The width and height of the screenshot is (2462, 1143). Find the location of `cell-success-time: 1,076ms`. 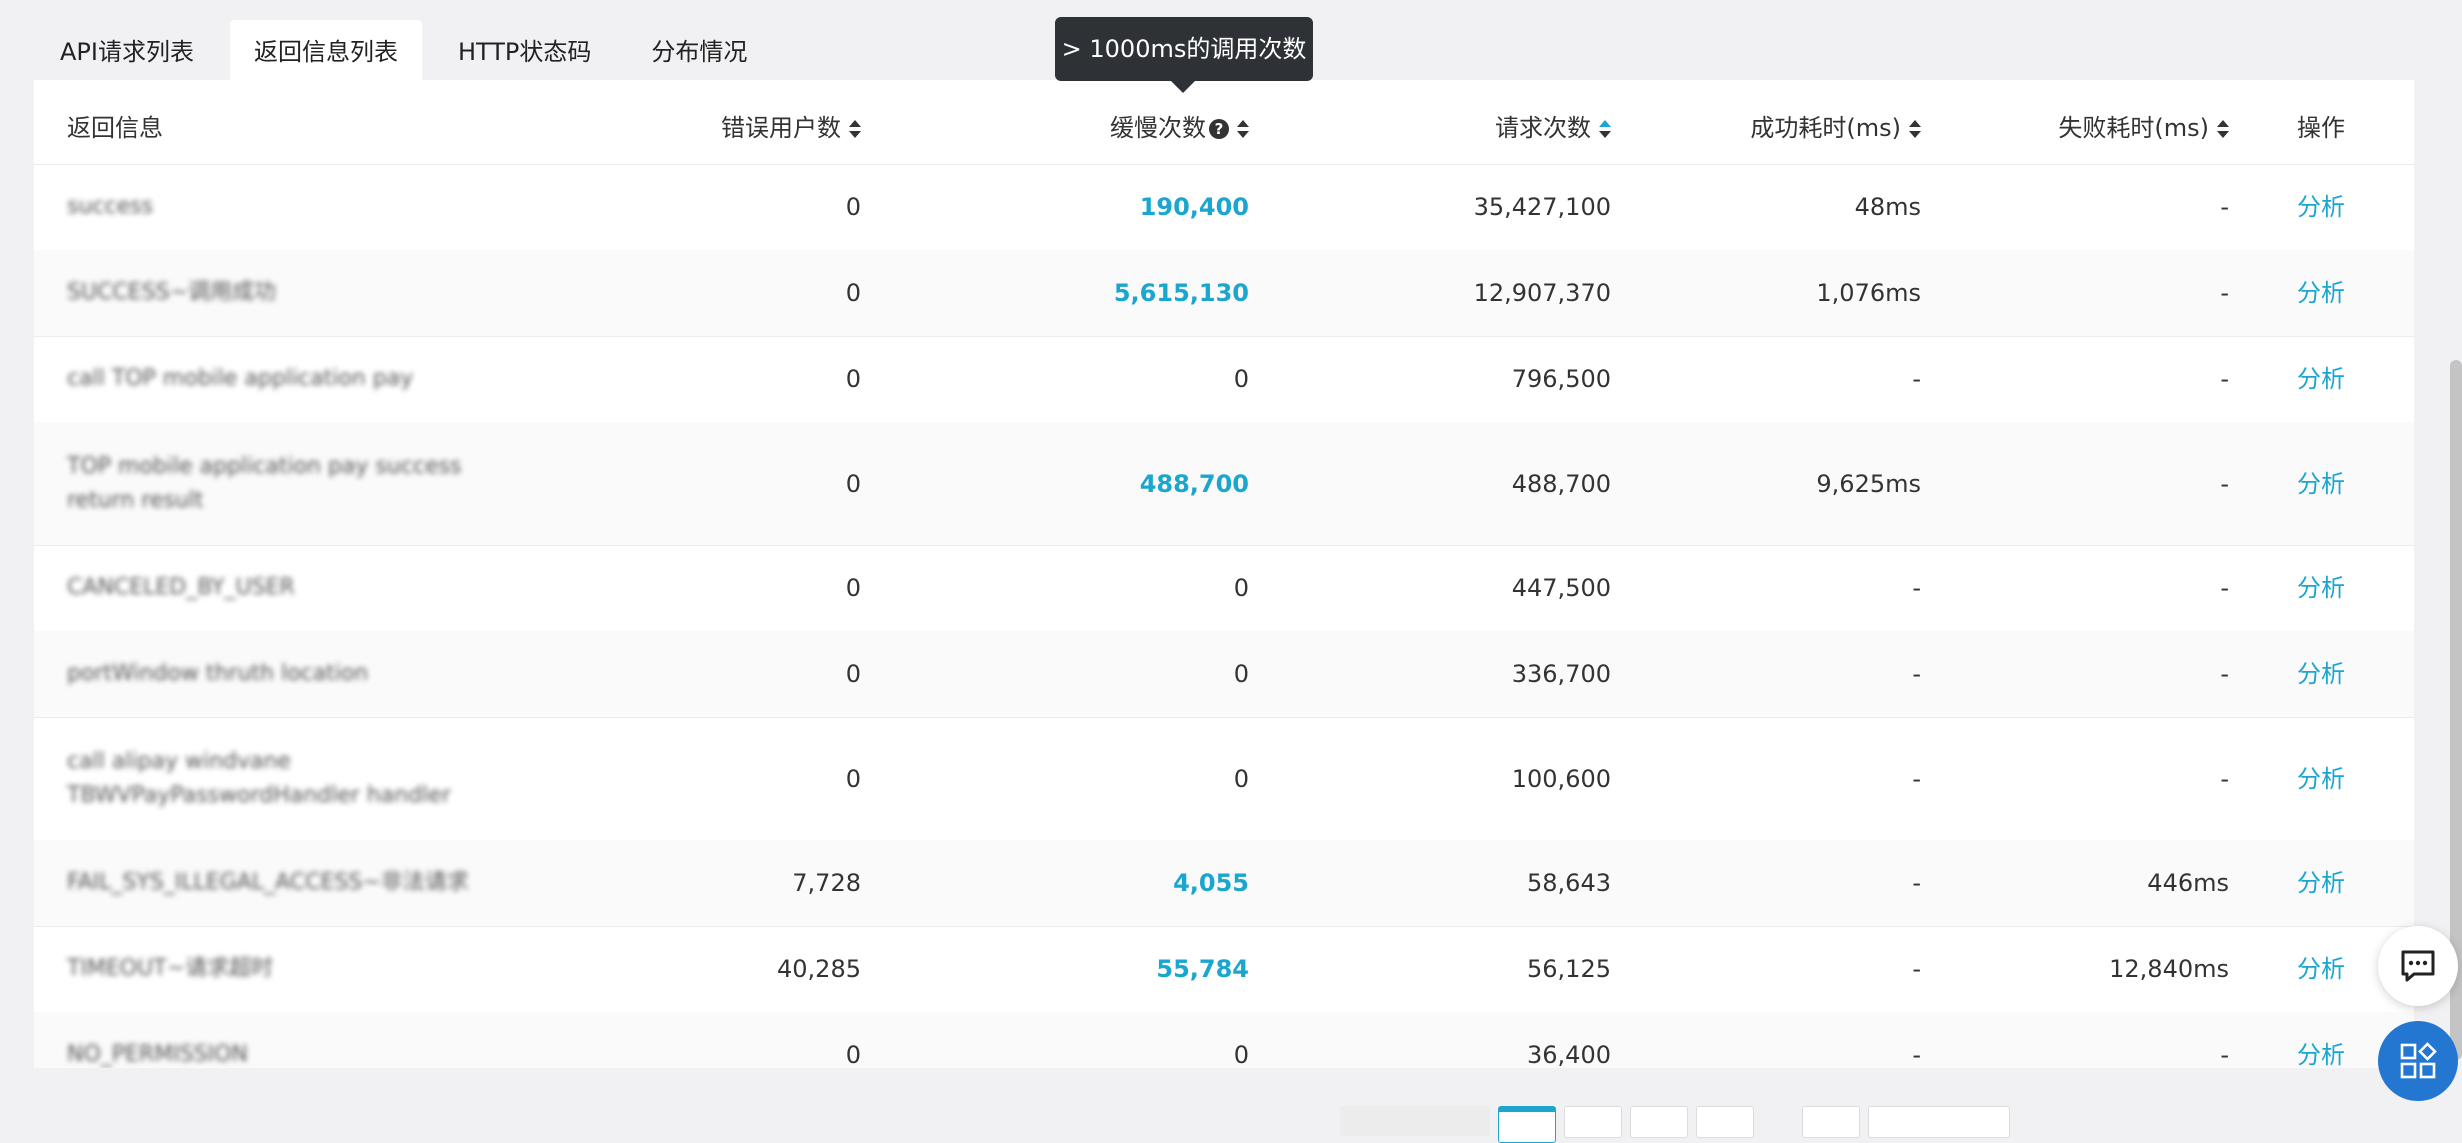

cell-success-time: 1,076ms is located at coordinates (1868, 293).